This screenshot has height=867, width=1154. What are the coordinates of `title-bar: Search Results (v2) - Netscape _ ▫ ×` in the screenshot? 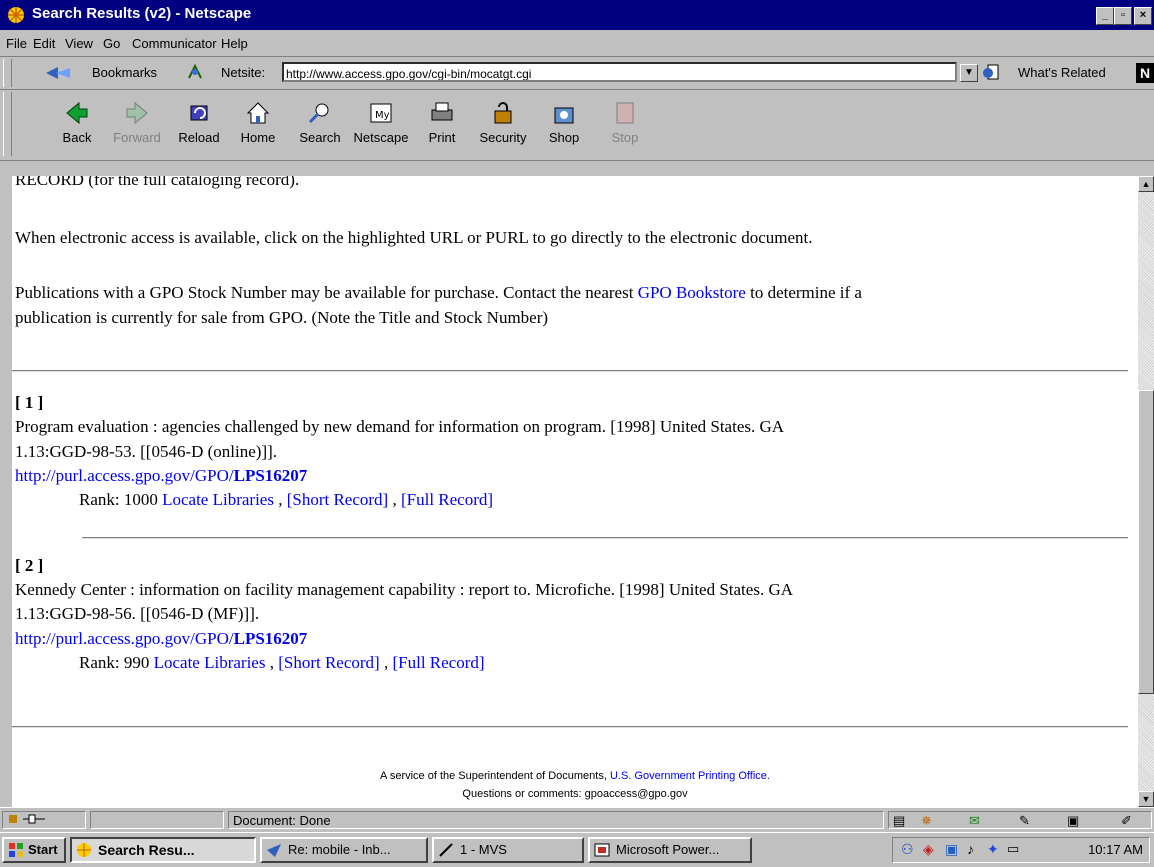 It's located at (577, 15).